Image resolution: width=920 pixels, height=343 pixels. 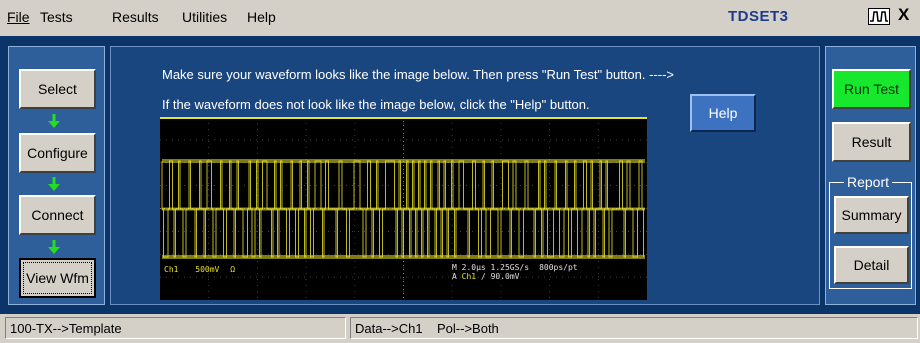 I want to click on help-button: Help, so click(x=723, y=113).